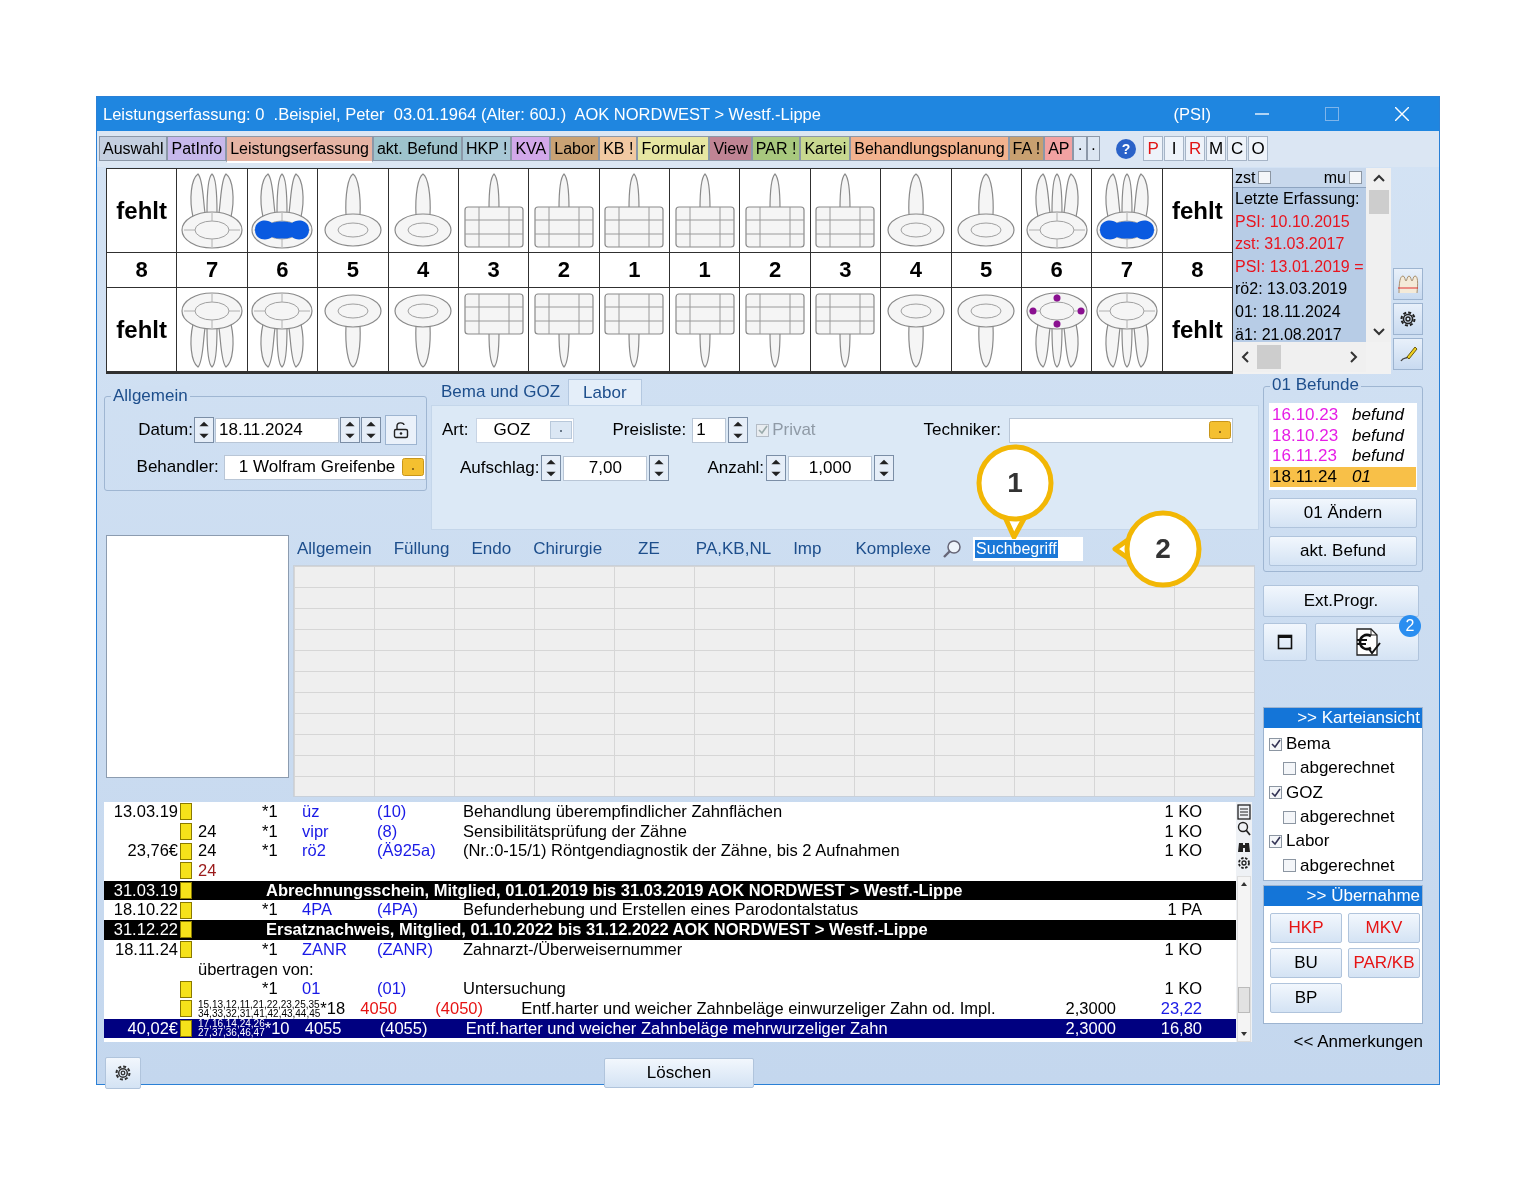  What do you see at coordinates (929, 148) in the screenshot?
I see `tab: Behandlungsplanung` at bounding box center [929, 148].